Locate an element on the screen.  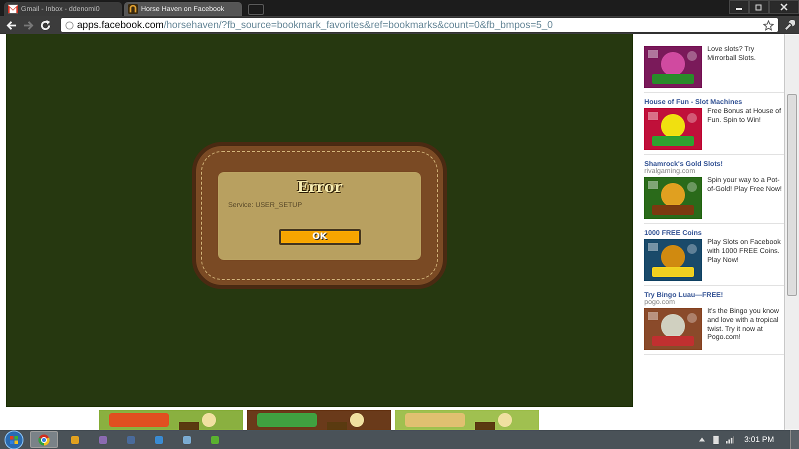
address-field: apps.facebook.com/horsehaven/?fb_source=bookmark_favorites&ref=bookmarks&count=0&fb_bmpos=5_0 is located at coordinates (419, 25).